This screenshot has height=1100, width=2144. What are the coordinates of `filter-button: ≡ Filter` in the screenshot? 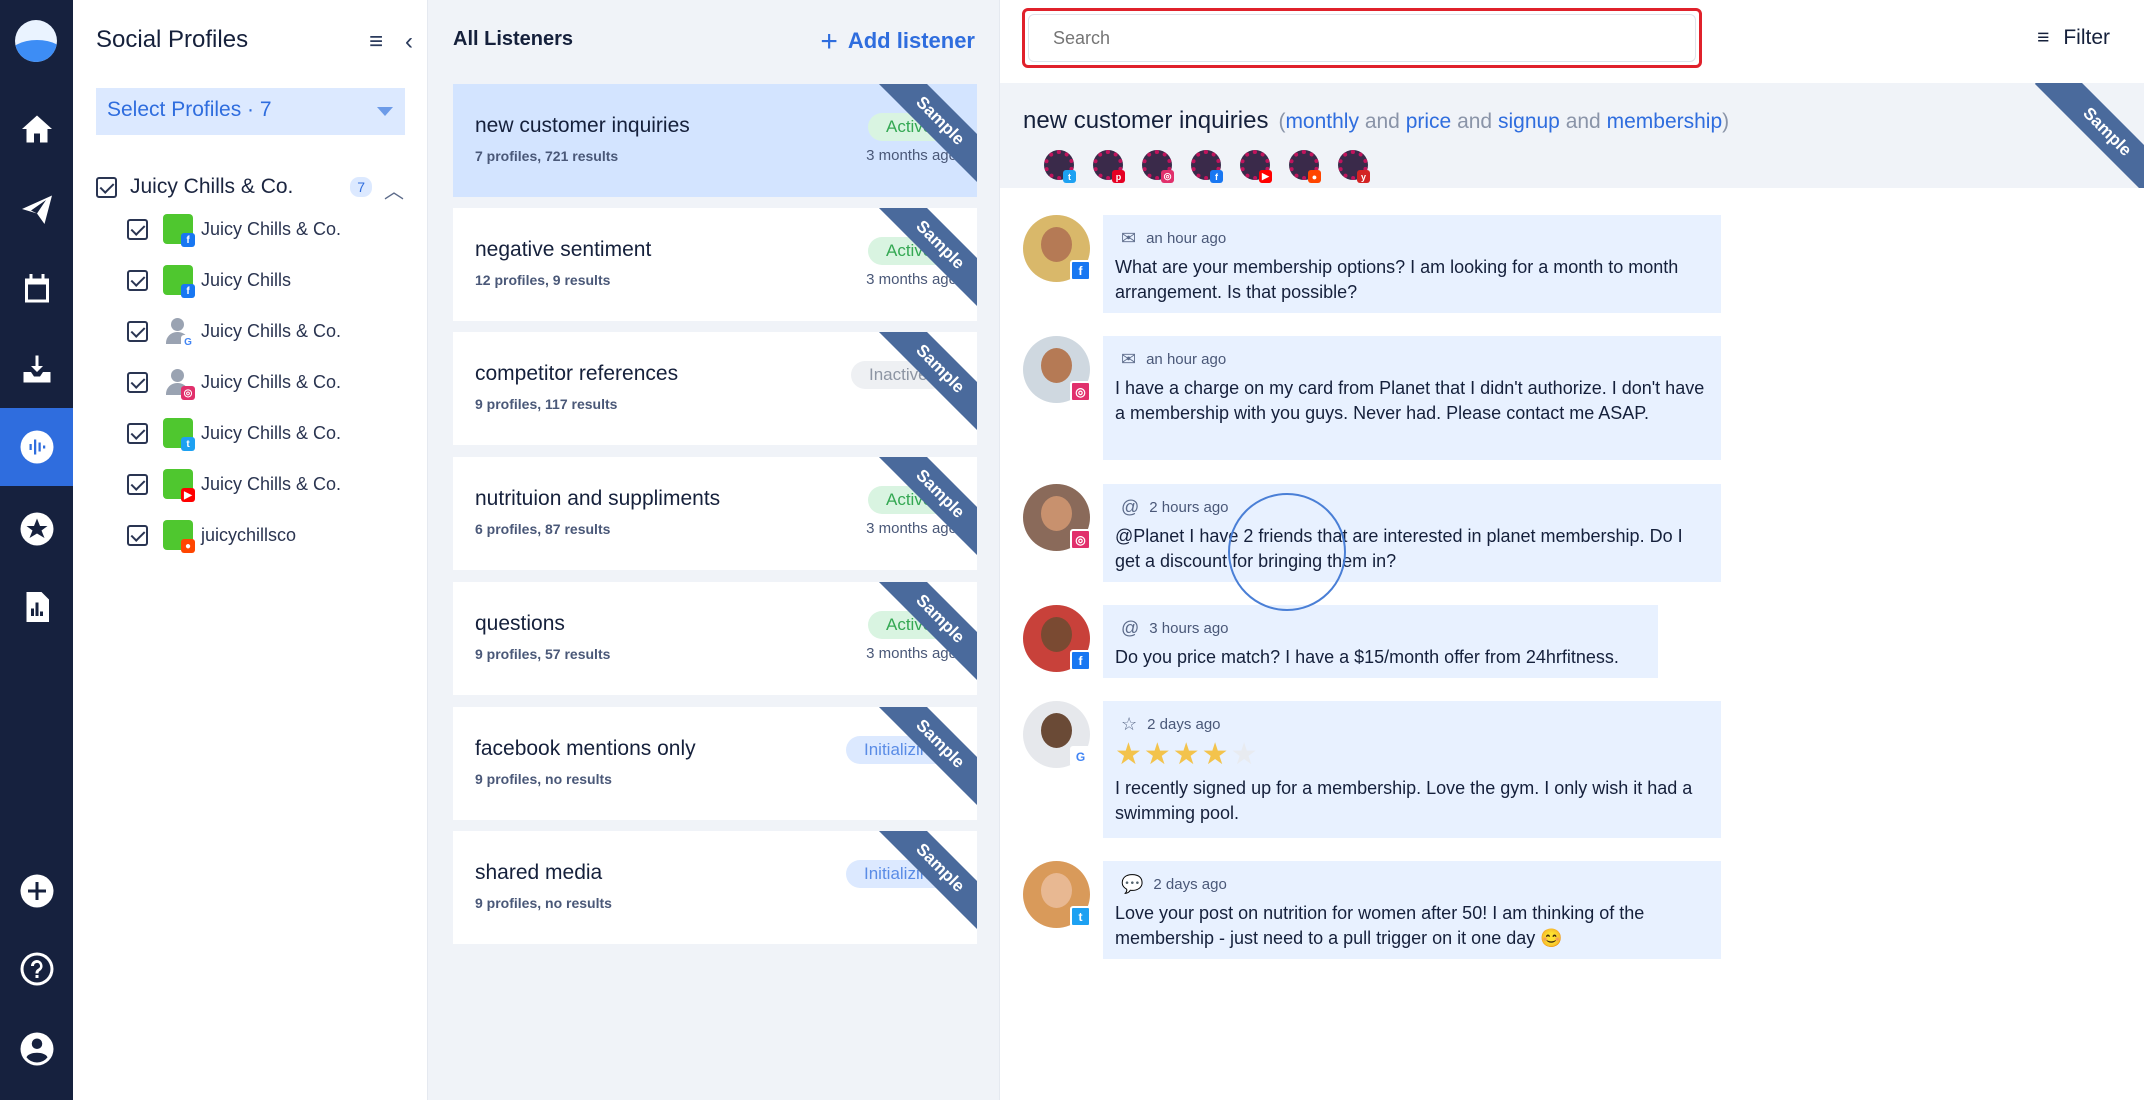 It's located at (2073, 38).